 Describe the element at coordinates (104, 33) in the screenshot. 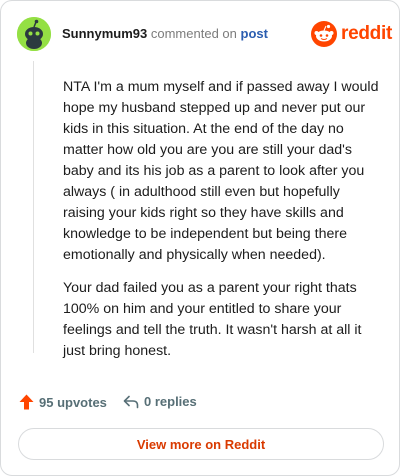

I see `username-link: Sunnymum93` at that location.